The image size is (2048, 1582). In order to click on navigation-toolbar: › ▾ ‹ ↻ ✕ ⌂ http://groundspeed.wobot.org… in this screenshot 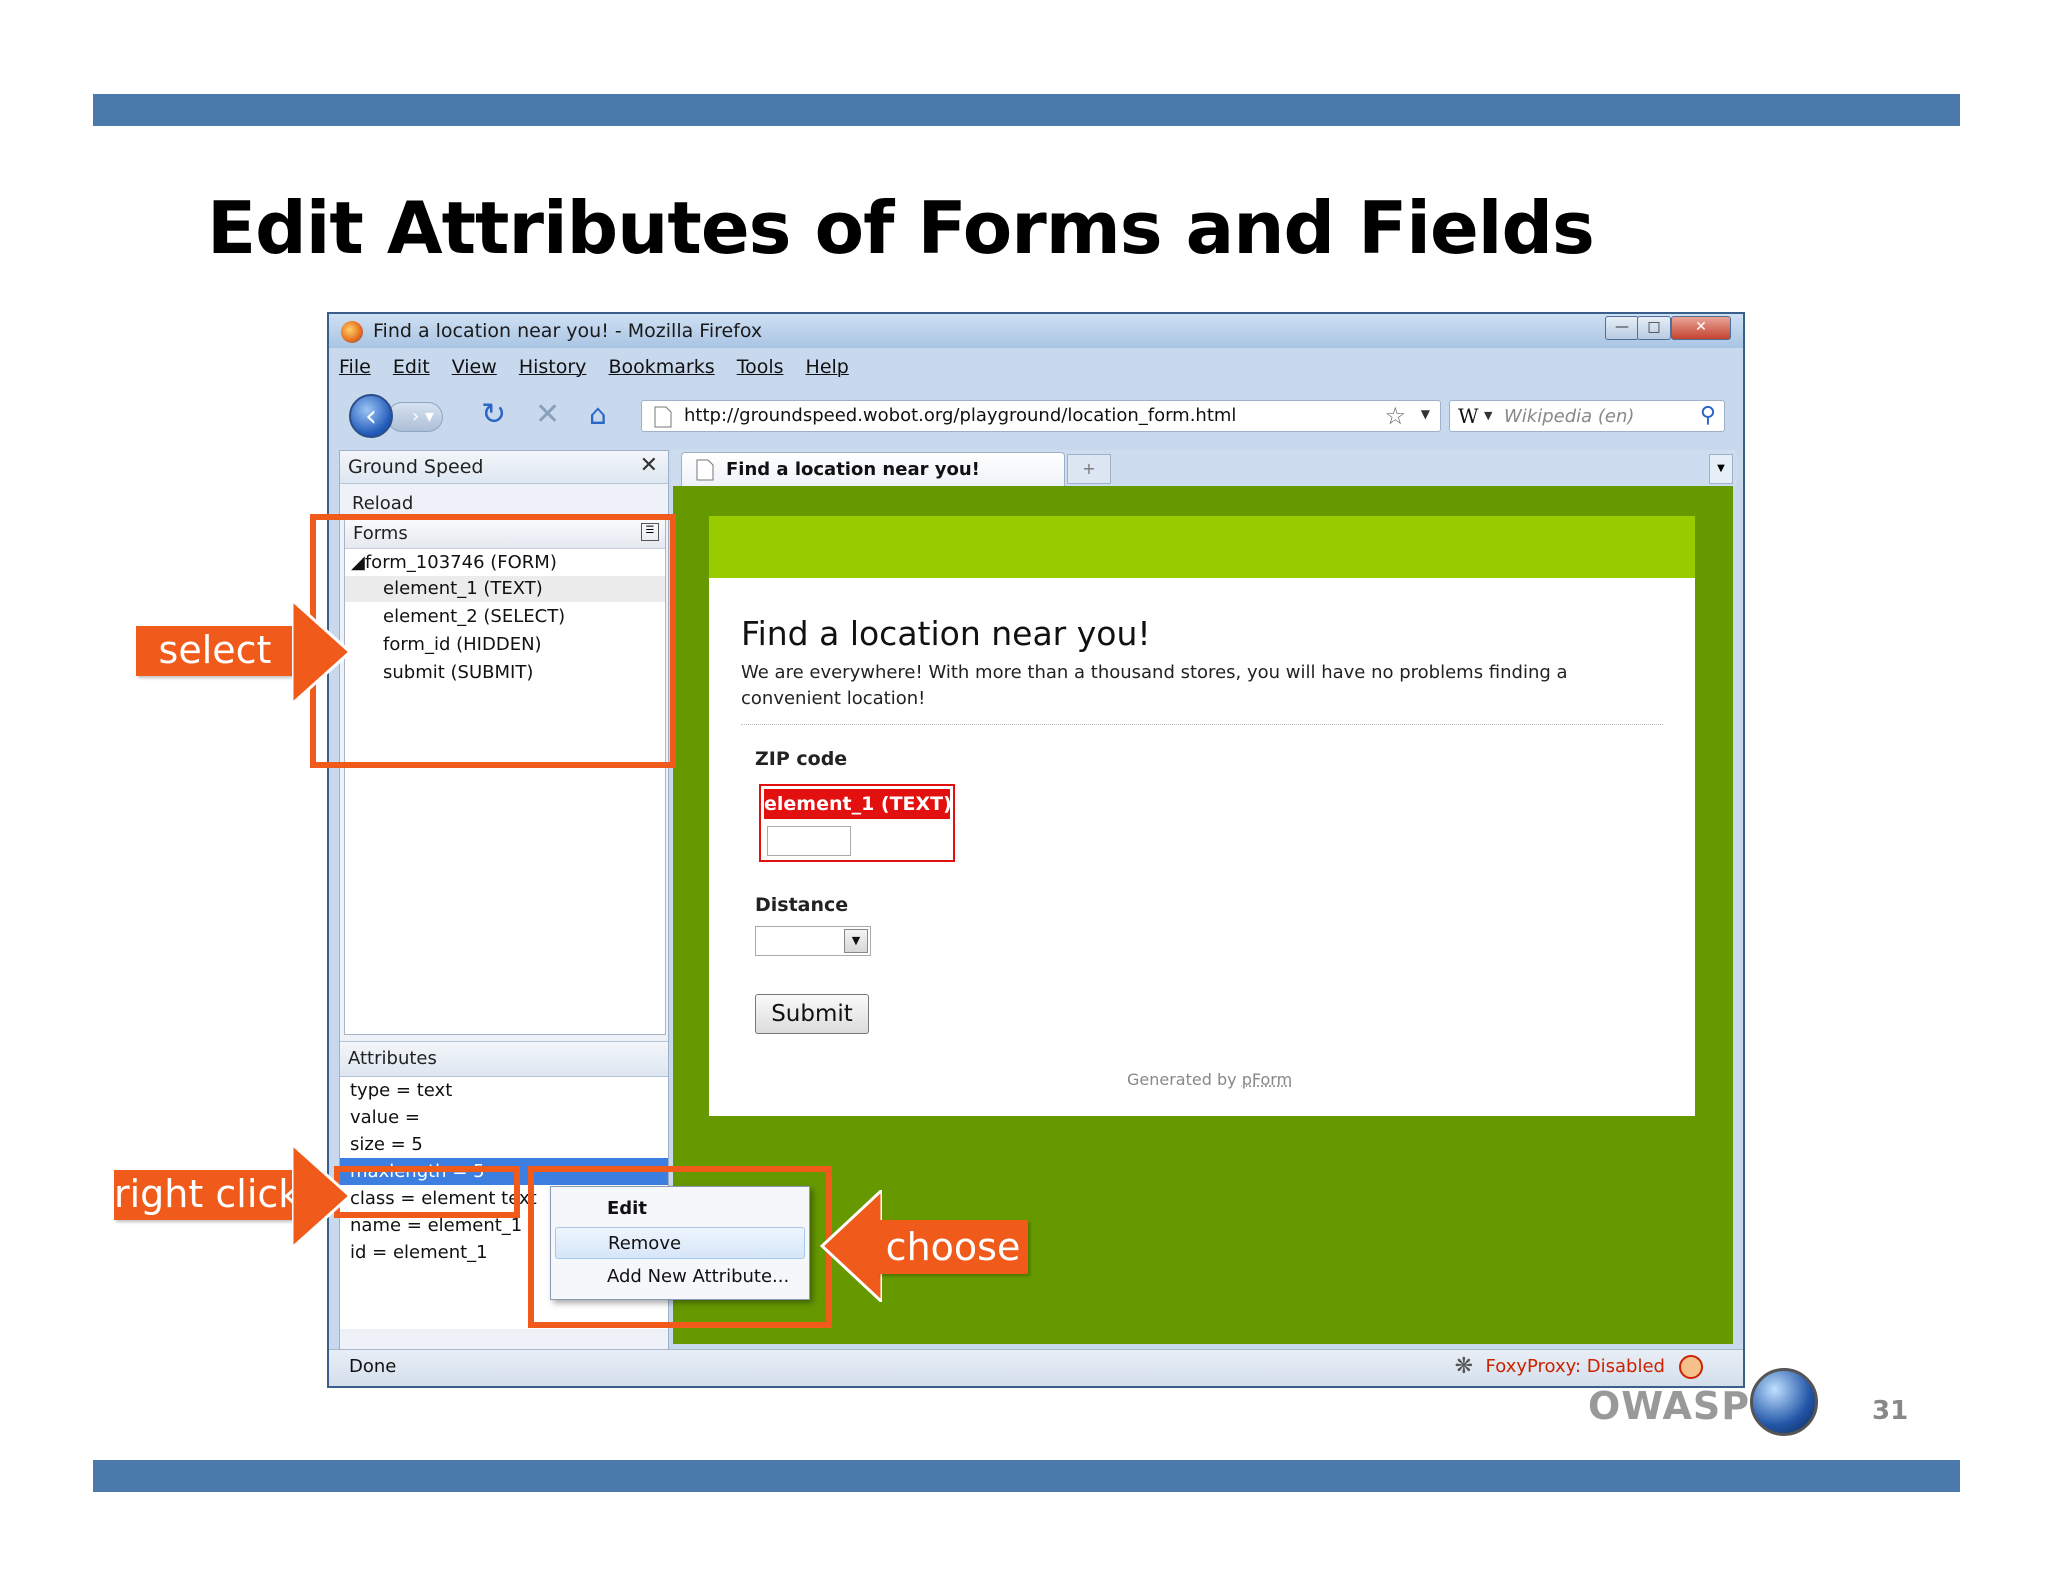, I will do `click(1036, 415)`.